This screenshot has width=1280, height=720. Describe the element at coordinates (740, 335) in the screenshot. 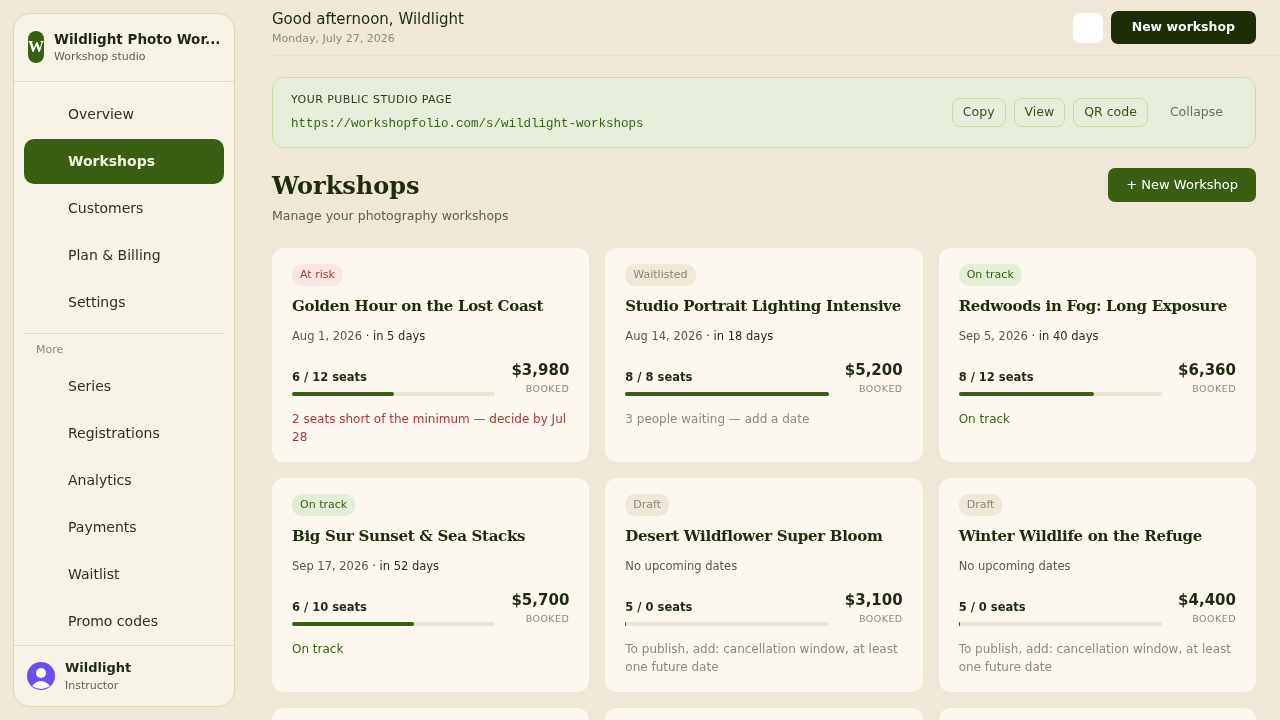

I see `days-until: · in 18 days` at that location.